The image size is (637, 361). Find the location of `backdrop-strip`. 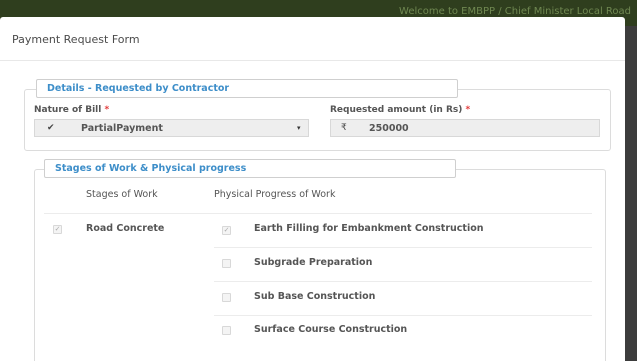

backdrop-strip is located at coordinates (631, 193).